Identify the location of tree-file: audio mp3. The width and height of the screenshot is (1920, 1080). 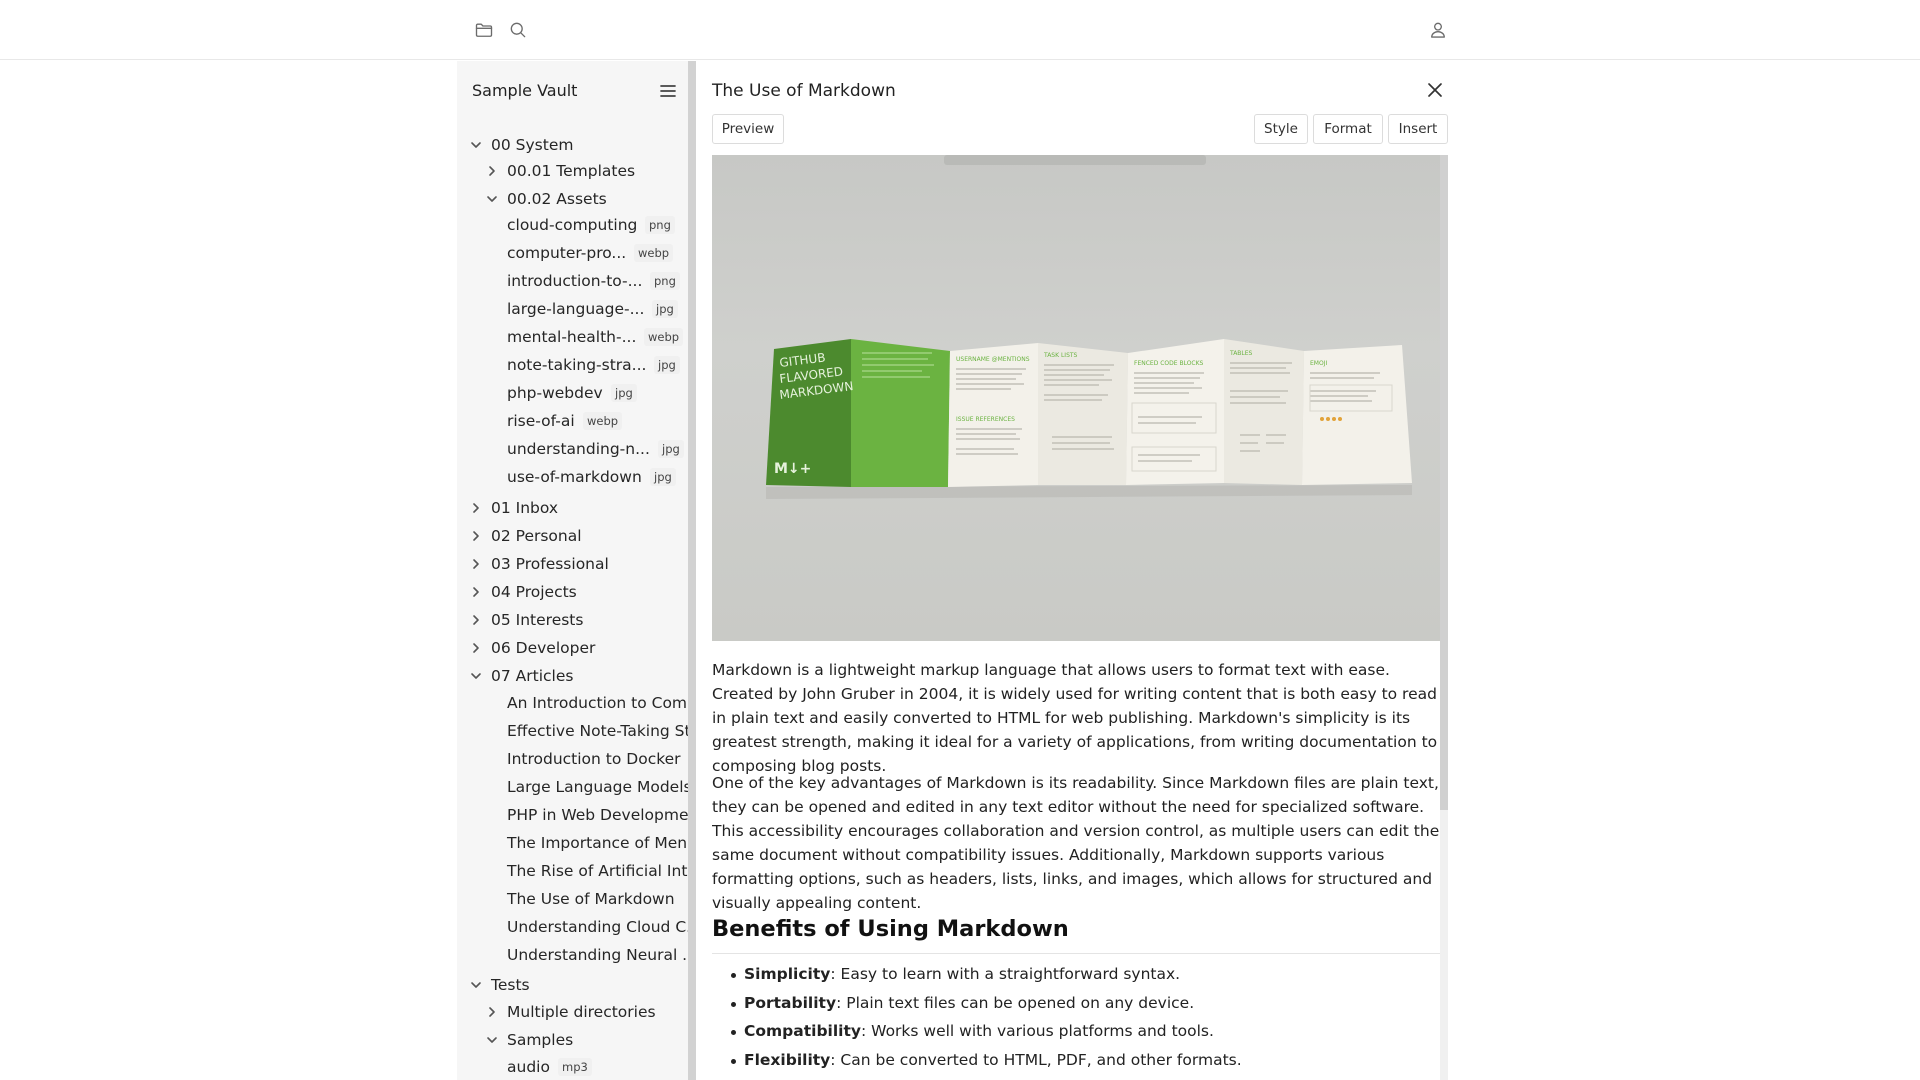
(572, 1067).